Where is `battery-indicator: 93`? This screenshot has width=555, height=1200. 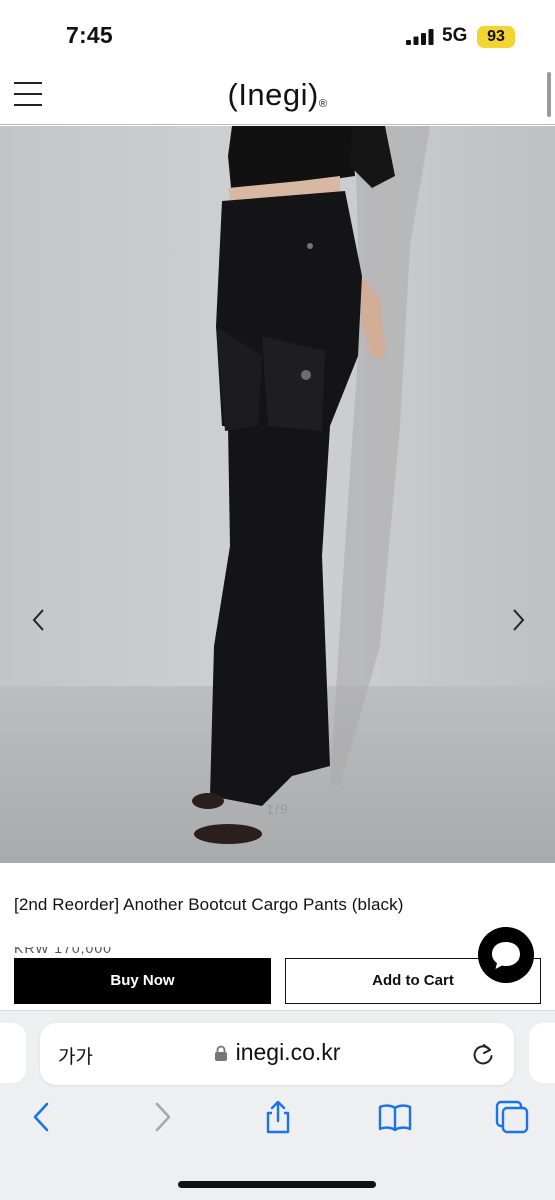 battery-indicator: 93 is located at coordinates (496, 37).